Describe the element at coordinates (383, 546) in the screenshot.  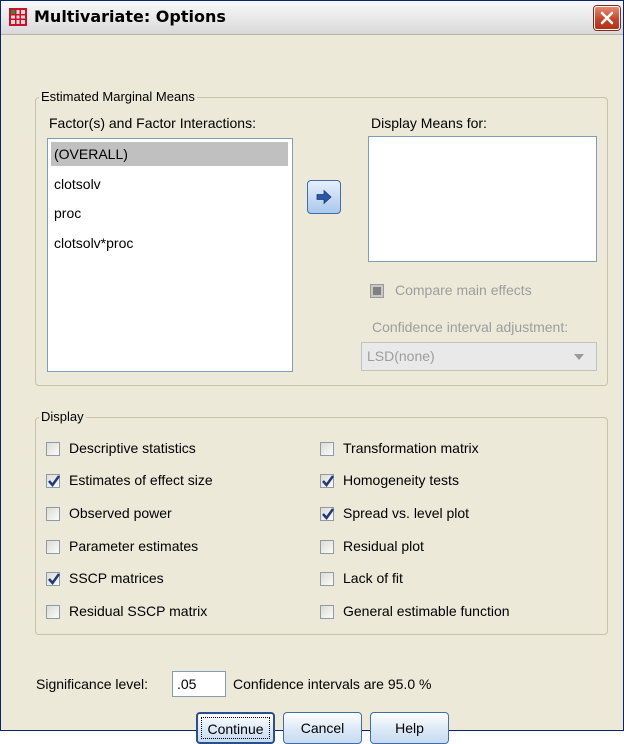
I see `residual-plot-label: Residual plot` at that location.